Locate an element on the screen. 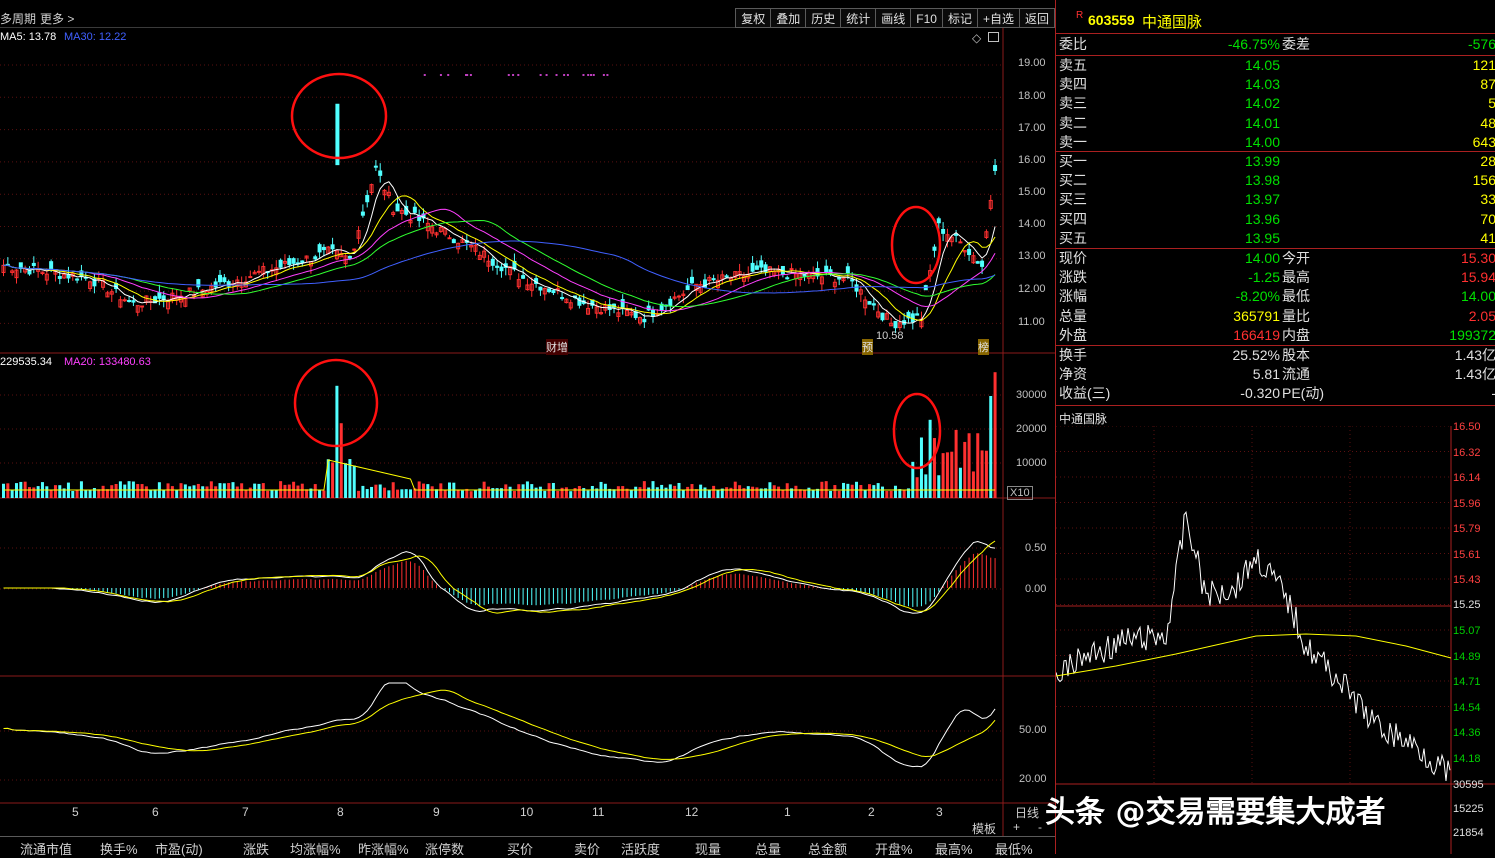 Image resolution: width=1495 pixels, height=858 pixels. diamond-icon: ◇ is located at coordinates (976, 38).